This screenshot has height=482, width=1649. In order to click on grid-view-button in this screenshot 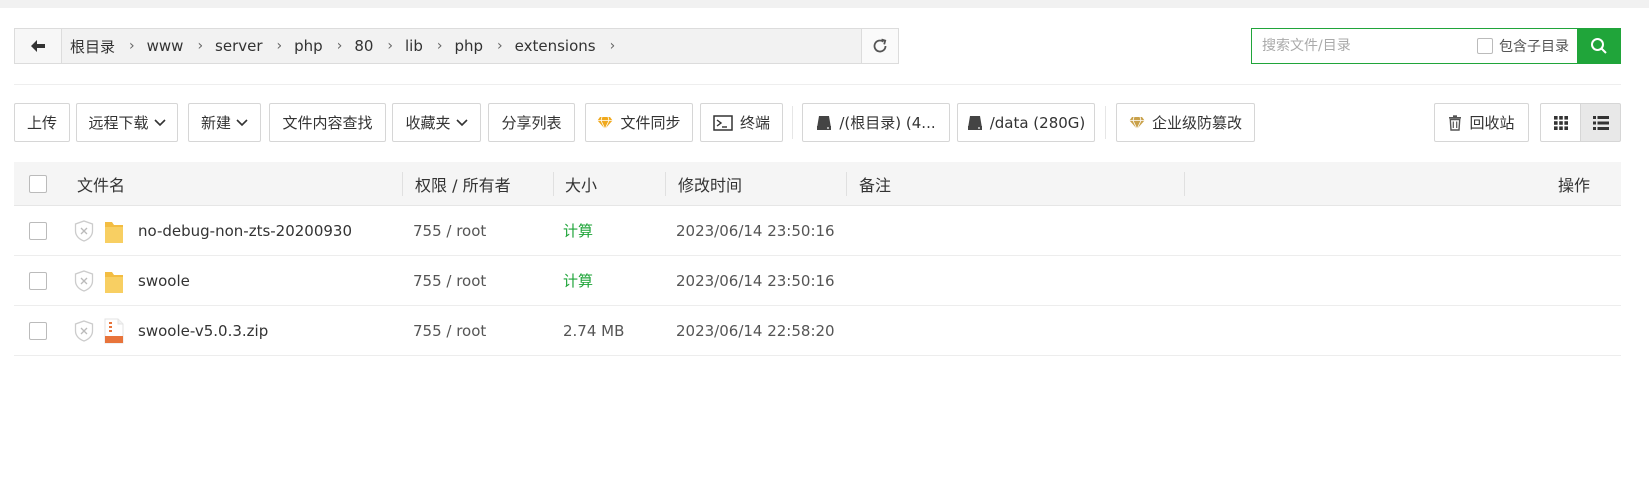, I will do `click(1560, 122)`.